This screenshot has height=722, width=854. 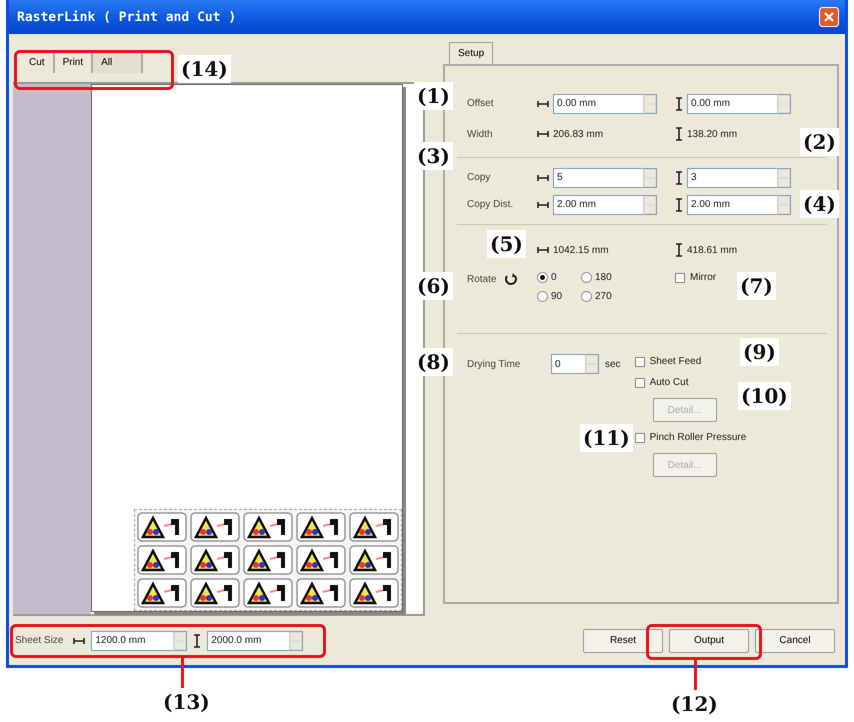 What do you see at coordinates (756, 286) in the screenshot?
I see `callout-label: (7)` at bounding box center [756, 286].